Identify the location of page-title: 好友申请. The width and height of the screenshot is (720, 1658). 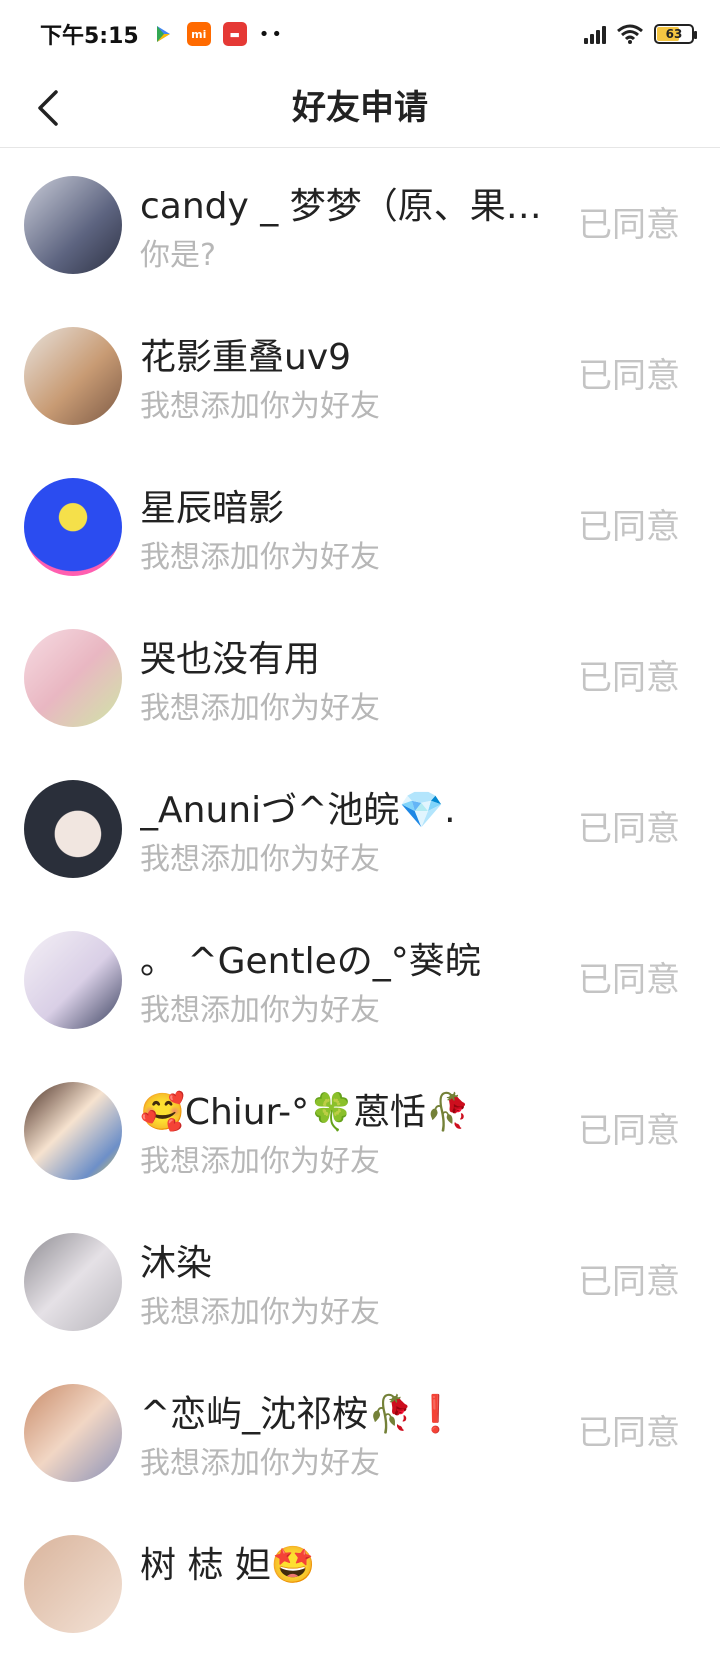
(360, 108).